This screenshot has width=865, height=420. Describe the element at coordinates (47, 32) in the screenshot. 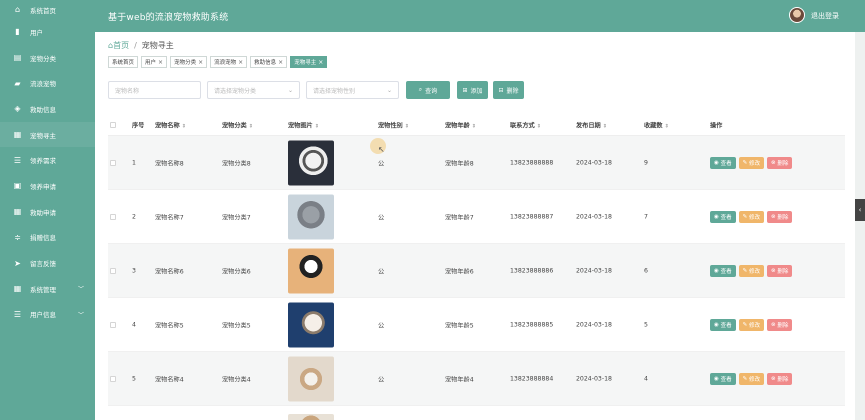

I see `sidebar-item-users: ▮ 用户` at that location.